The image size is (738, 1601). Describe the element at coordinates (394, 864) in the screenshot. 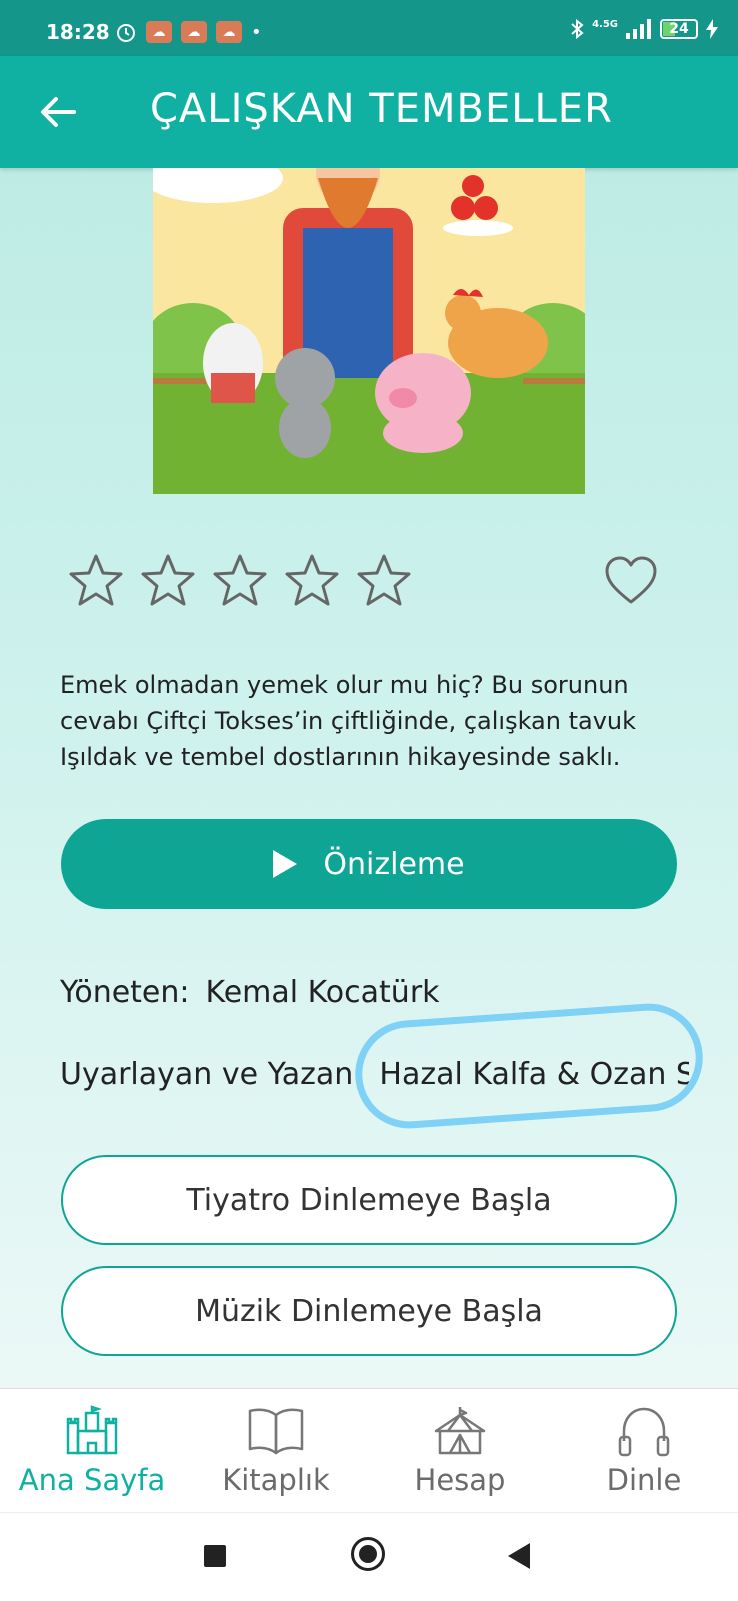

I see `preview-button-label: Önizleme` at that location.